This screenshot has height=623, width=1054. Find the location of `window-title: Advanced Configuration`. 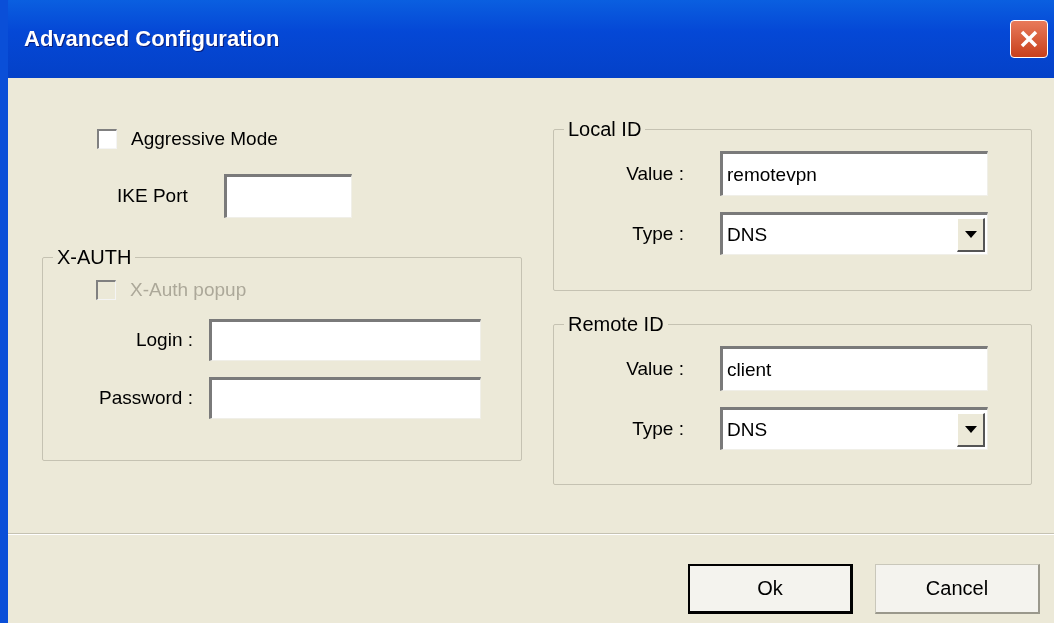

window-title: Advanced Configuration is located at coordinates (152, 39).